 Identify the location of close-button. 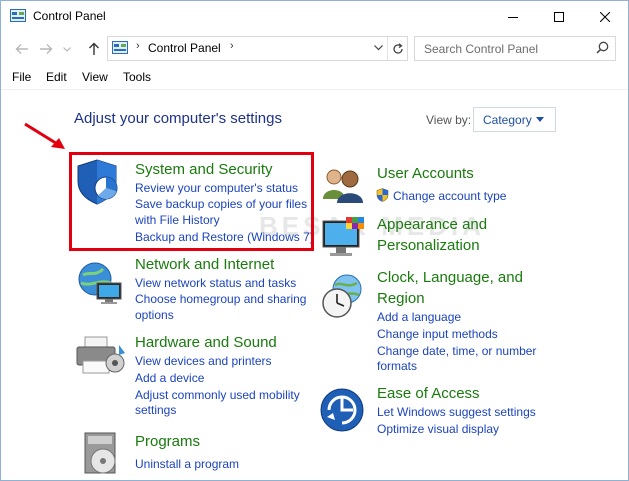
(605, 16).